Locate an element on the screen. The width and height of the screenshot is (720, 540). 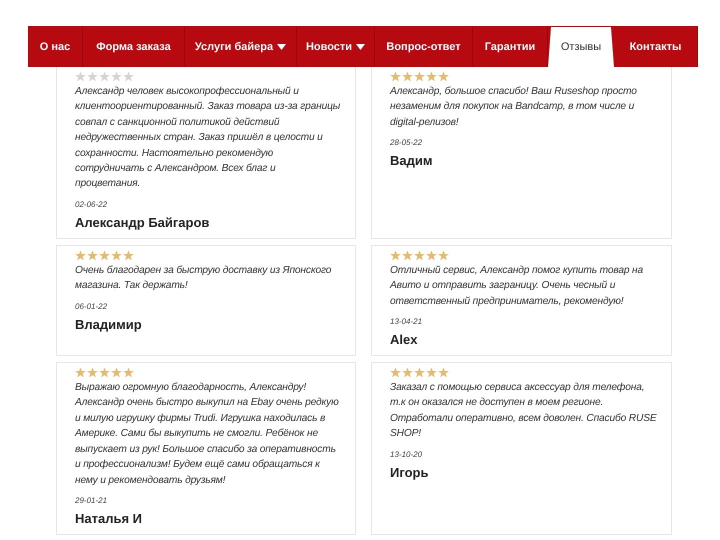
review-date: 29-01-21 is located at coordinates (91, 500).